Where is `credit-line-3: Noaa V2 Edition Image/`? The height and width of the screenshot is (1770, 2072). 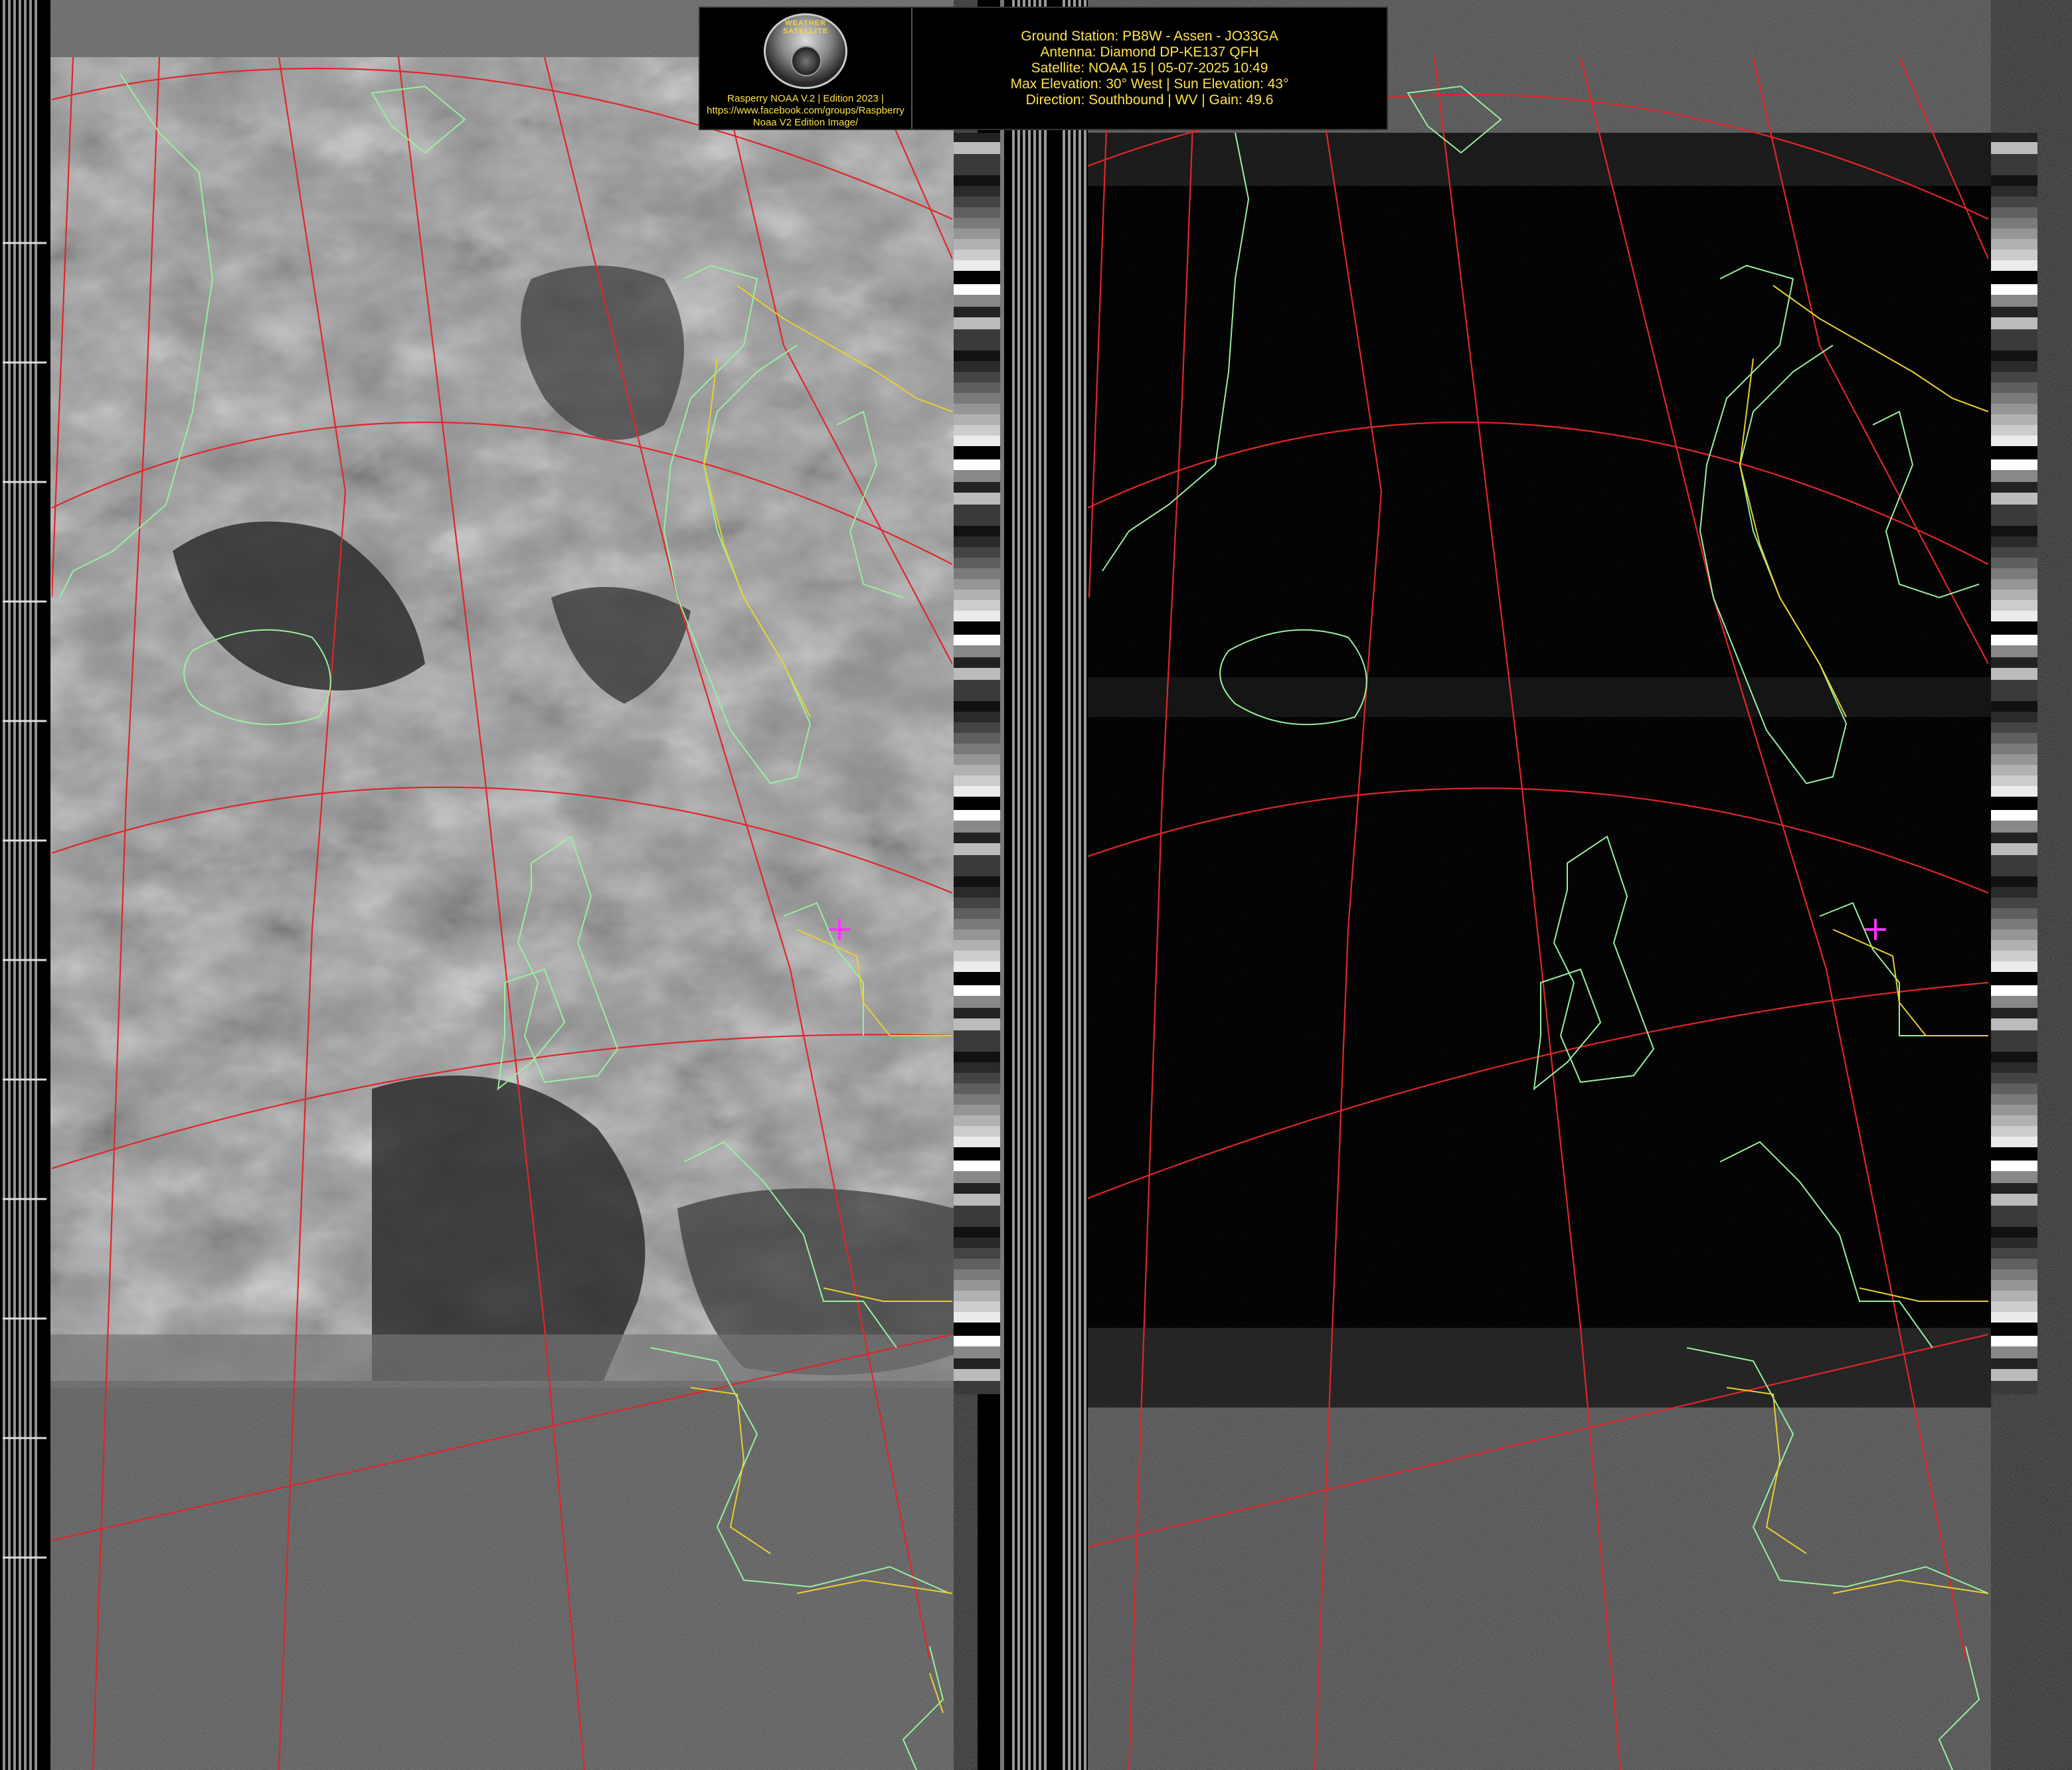 credit-line-3: Noaa V2 Edition Image/ is located at coordinates (805, 122).